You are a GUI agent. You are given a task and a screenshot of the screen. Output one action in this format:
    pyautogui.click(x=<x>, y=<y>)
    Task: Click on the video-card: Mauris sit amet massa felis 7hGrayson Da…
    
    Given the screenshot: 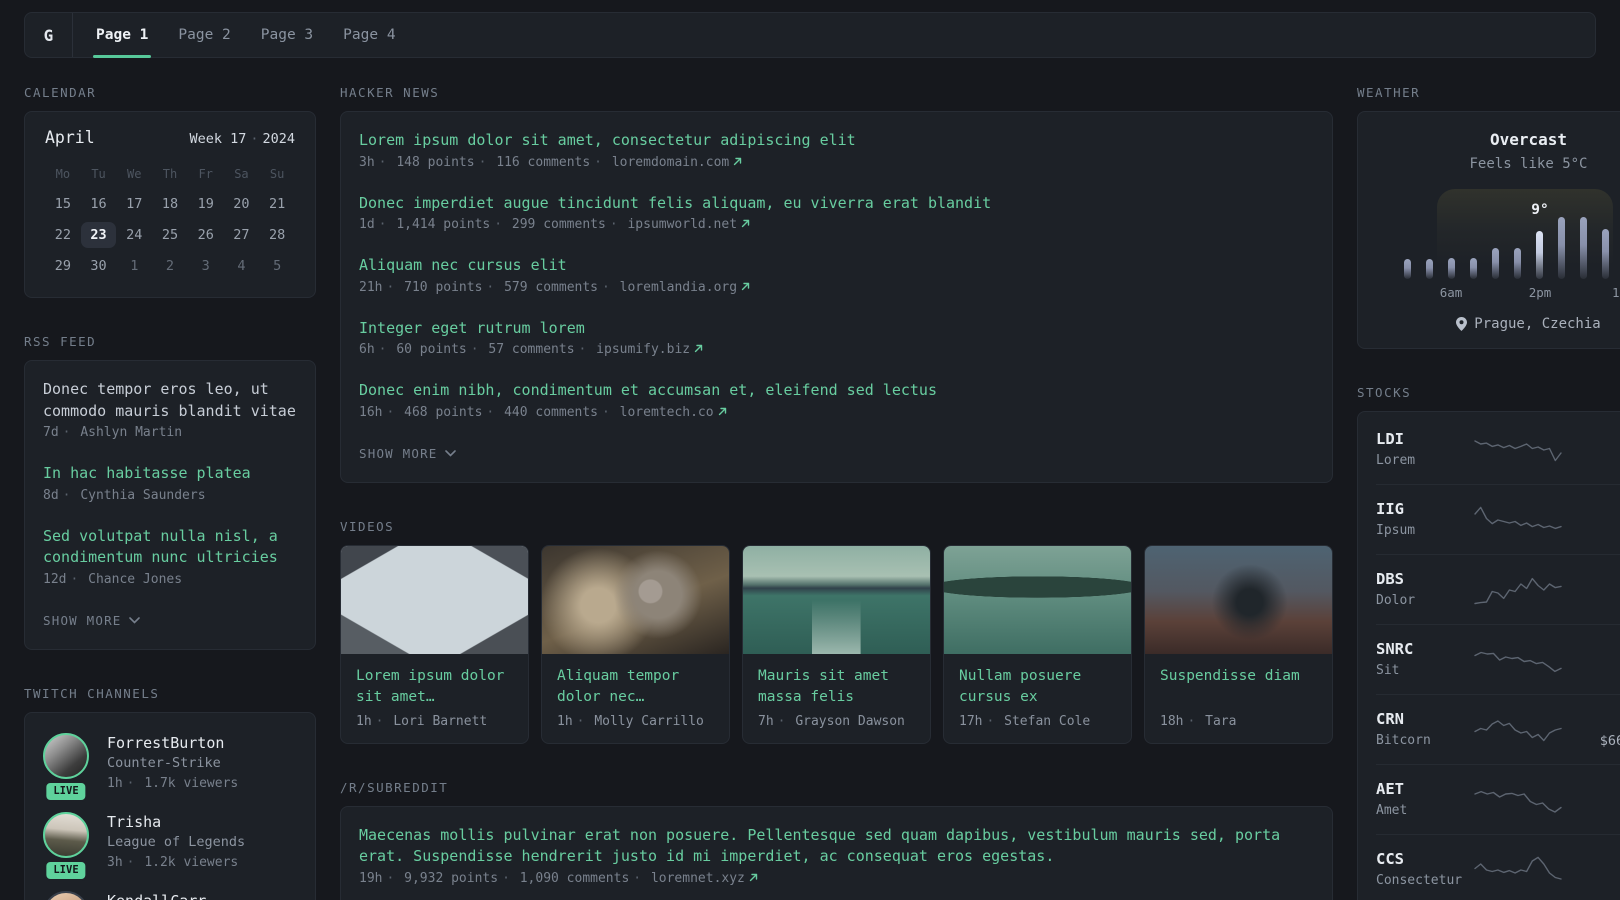 What is the action you would take?
    pyautogui.click(x=836, y=644)
    